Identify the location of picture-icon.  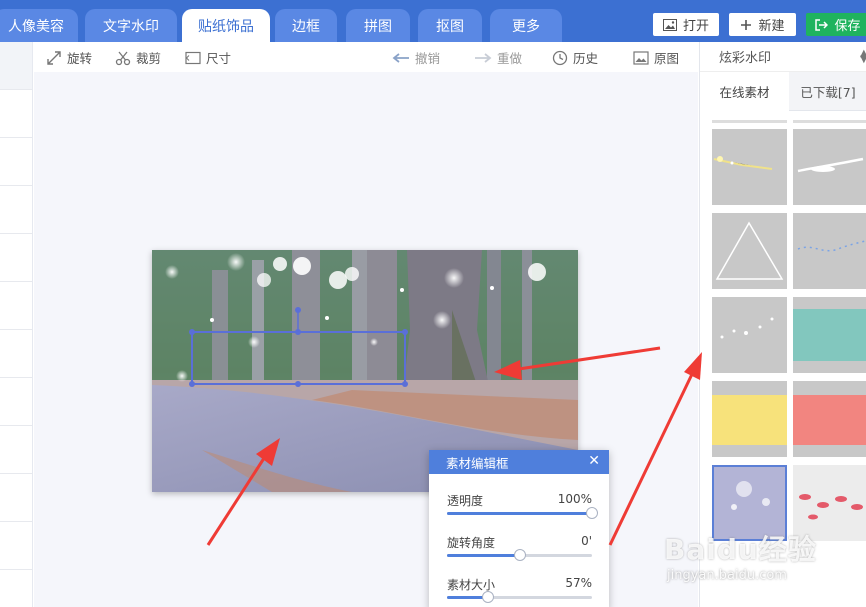
(641, 57).